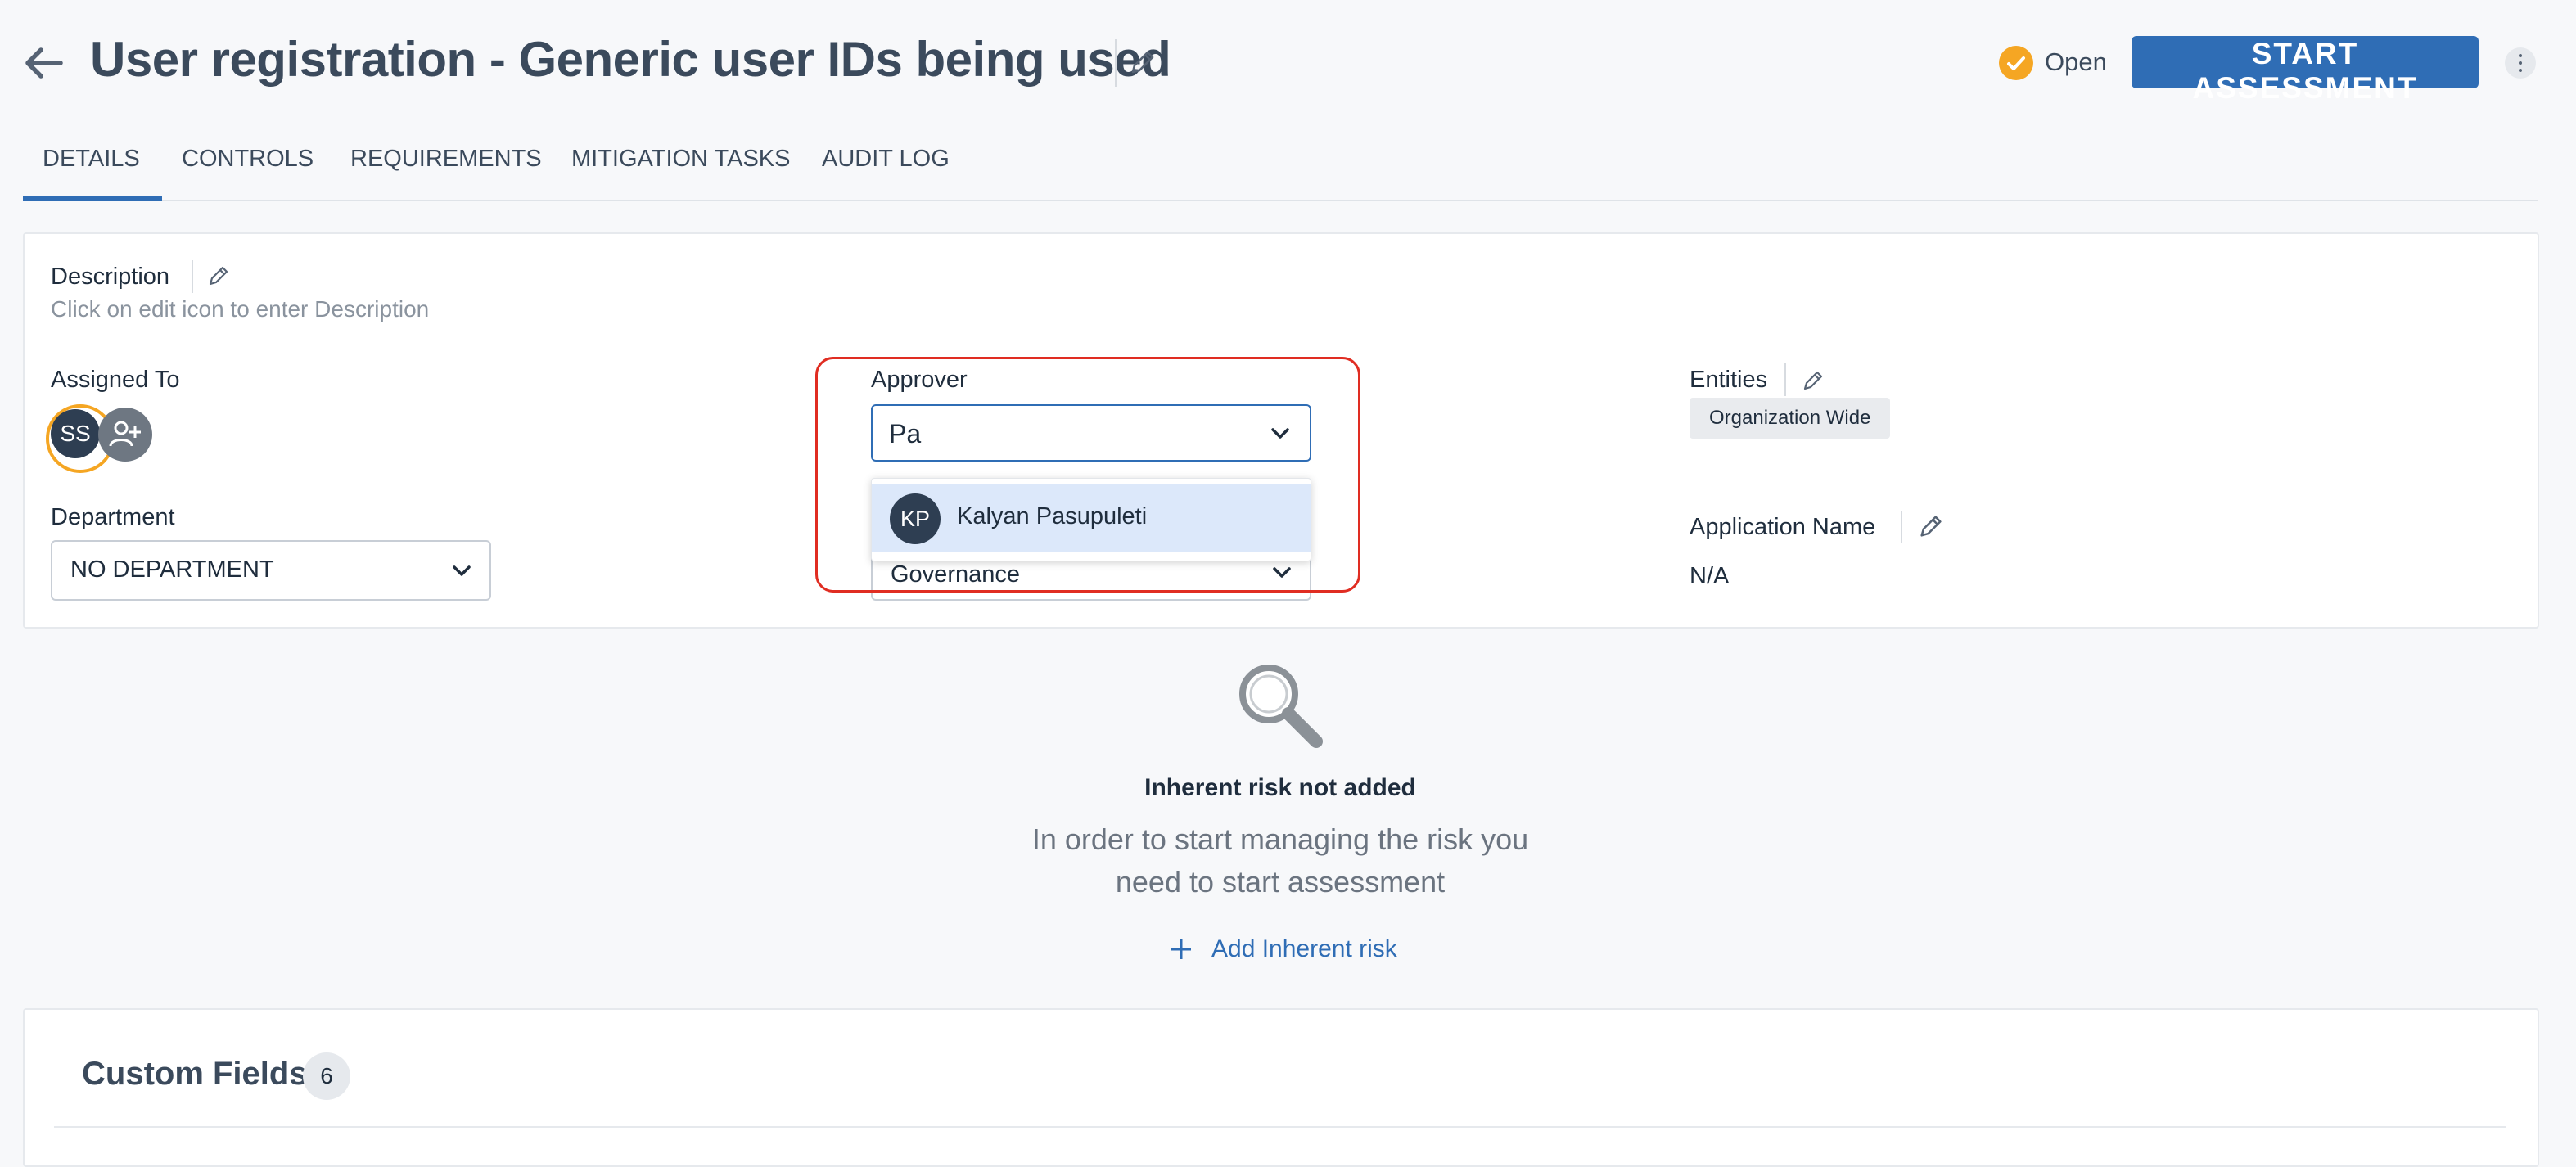 This screenshot has height=1167, width=2576. Describe the element at coordinates (680, 172) in the screenshot. I see `tab-mitigation-tasks: MITIGATION TASKS` at that location.